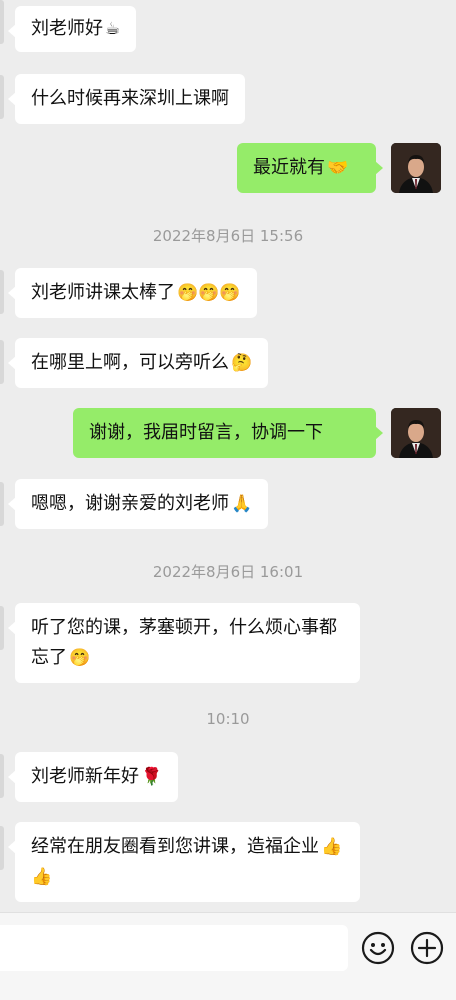 This screenshot has width=456, height=1000. I want to click on plus-circle-icon, so click(427, 948).